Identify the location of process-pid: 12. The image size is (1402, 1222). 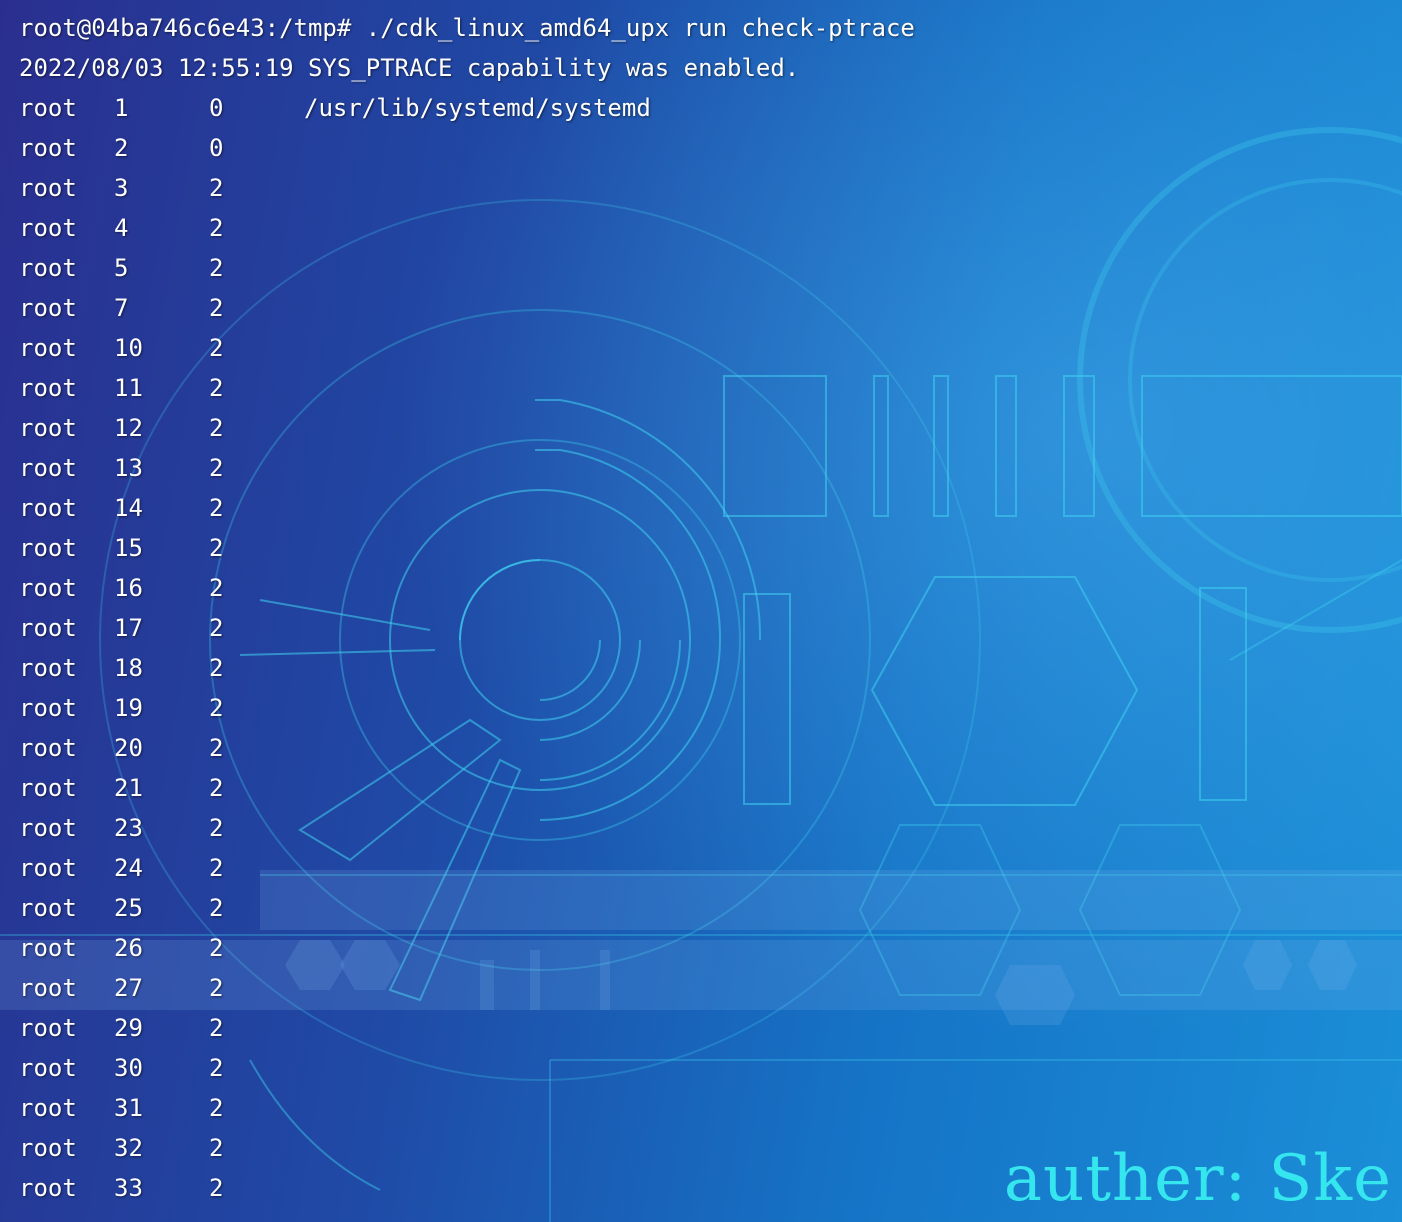
(128, 428).